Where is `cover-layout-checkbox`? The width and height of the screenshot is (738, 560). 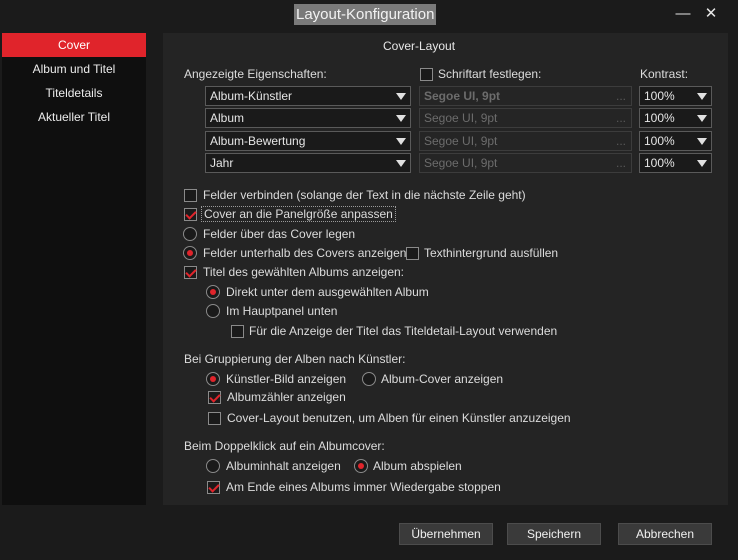 cover-layout-checkbox is located at coordinates (214, 418).